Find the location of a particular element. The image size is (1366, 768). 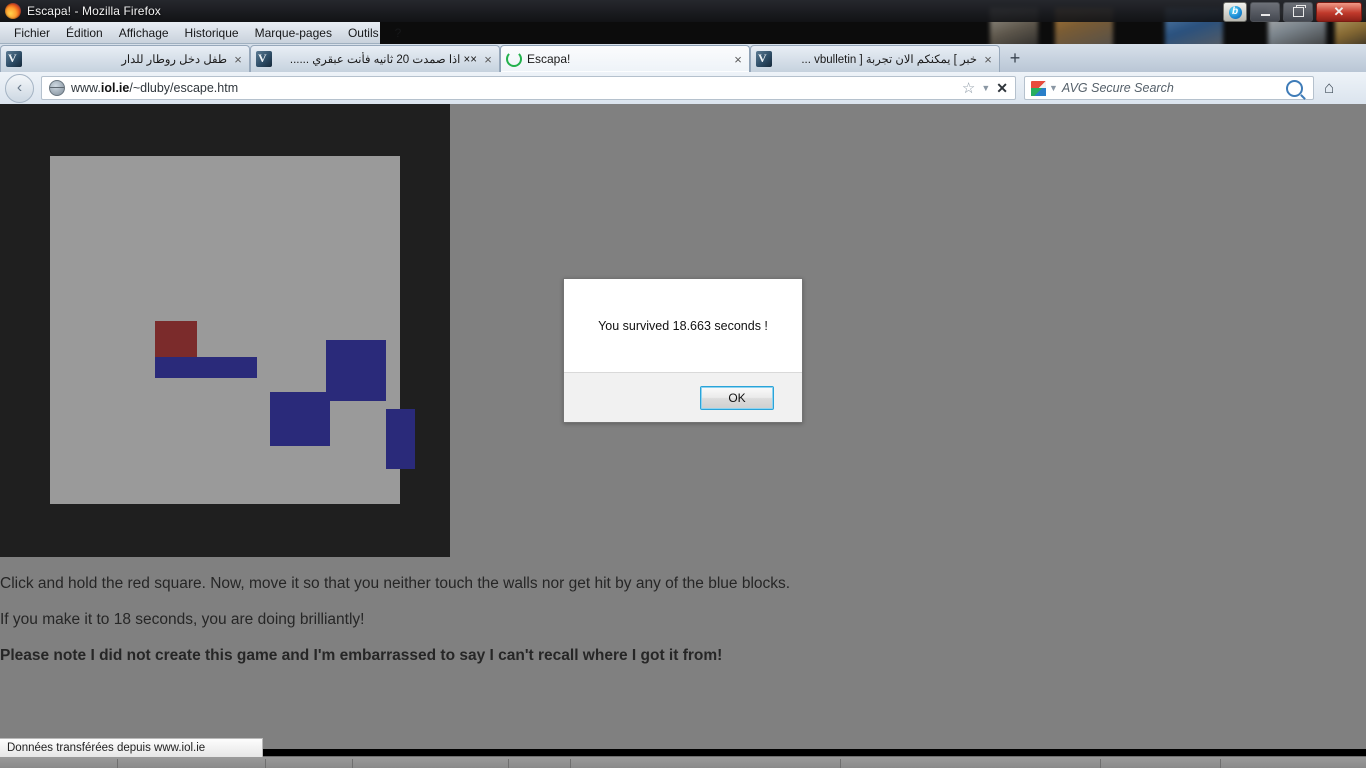

menu-help: ? is located at coordinates (398, 33).